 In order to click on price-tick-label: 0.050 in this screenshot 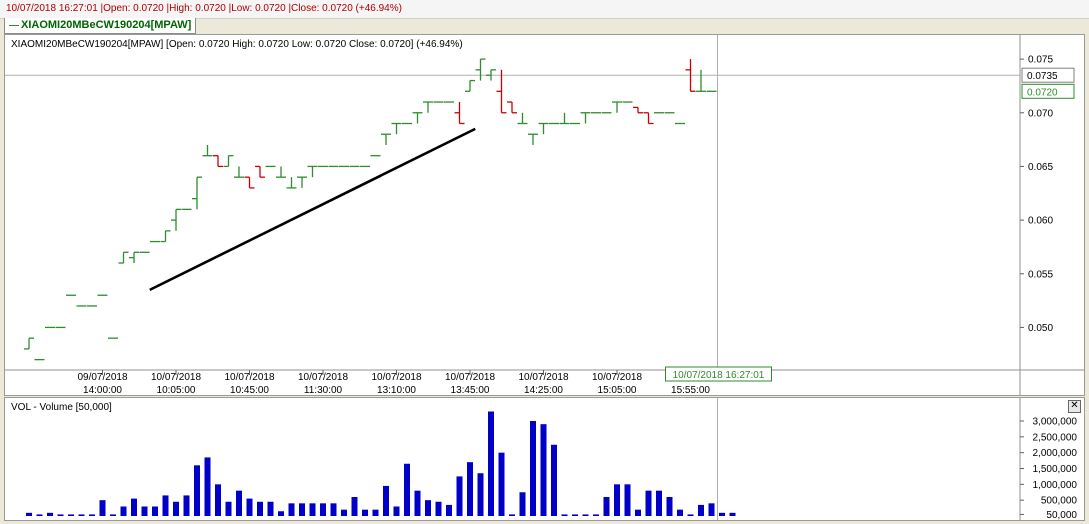, I will do `click(1040, 328)`.